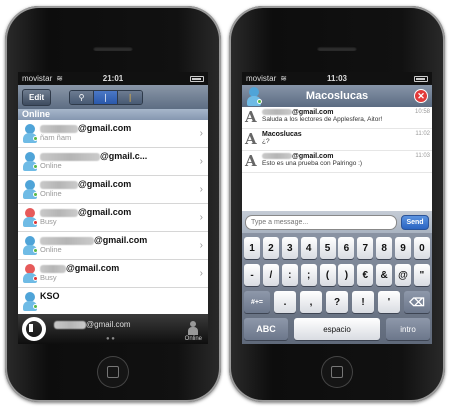  I want to click on person-icon, so click(193, 328).